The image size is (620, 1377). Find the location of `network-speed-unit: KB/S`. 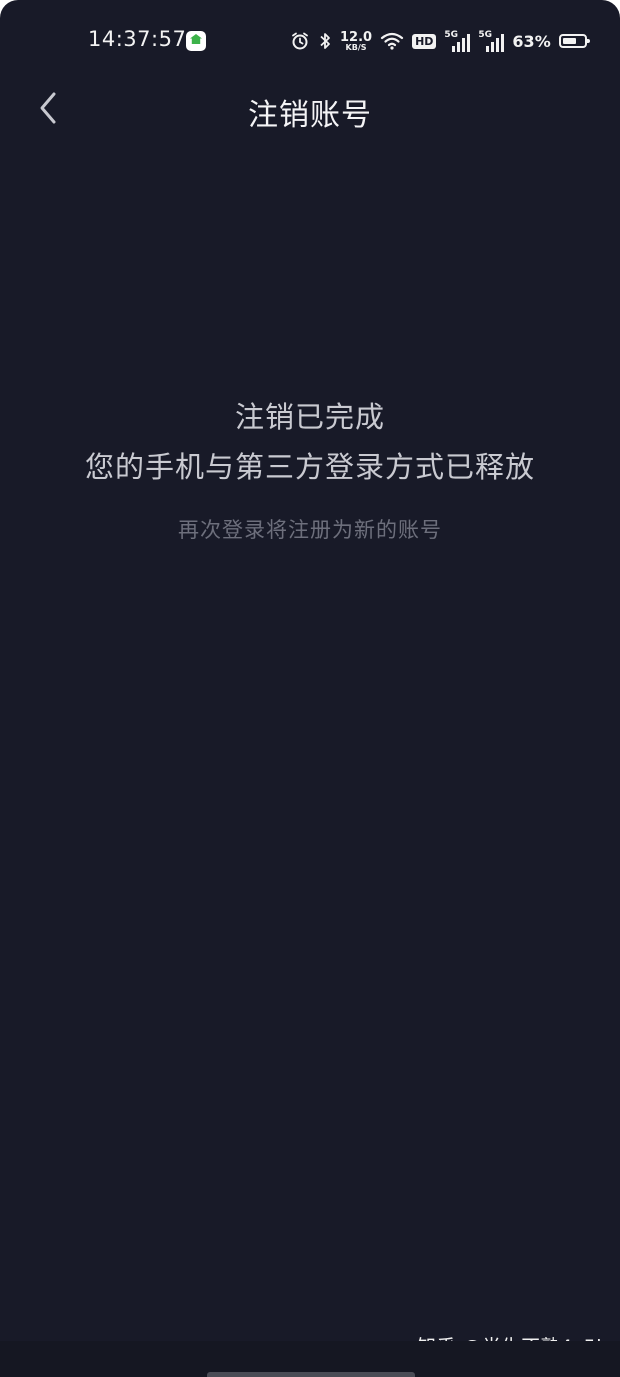

network-speed-unit: KB/S is located at coordinates (356, 47).